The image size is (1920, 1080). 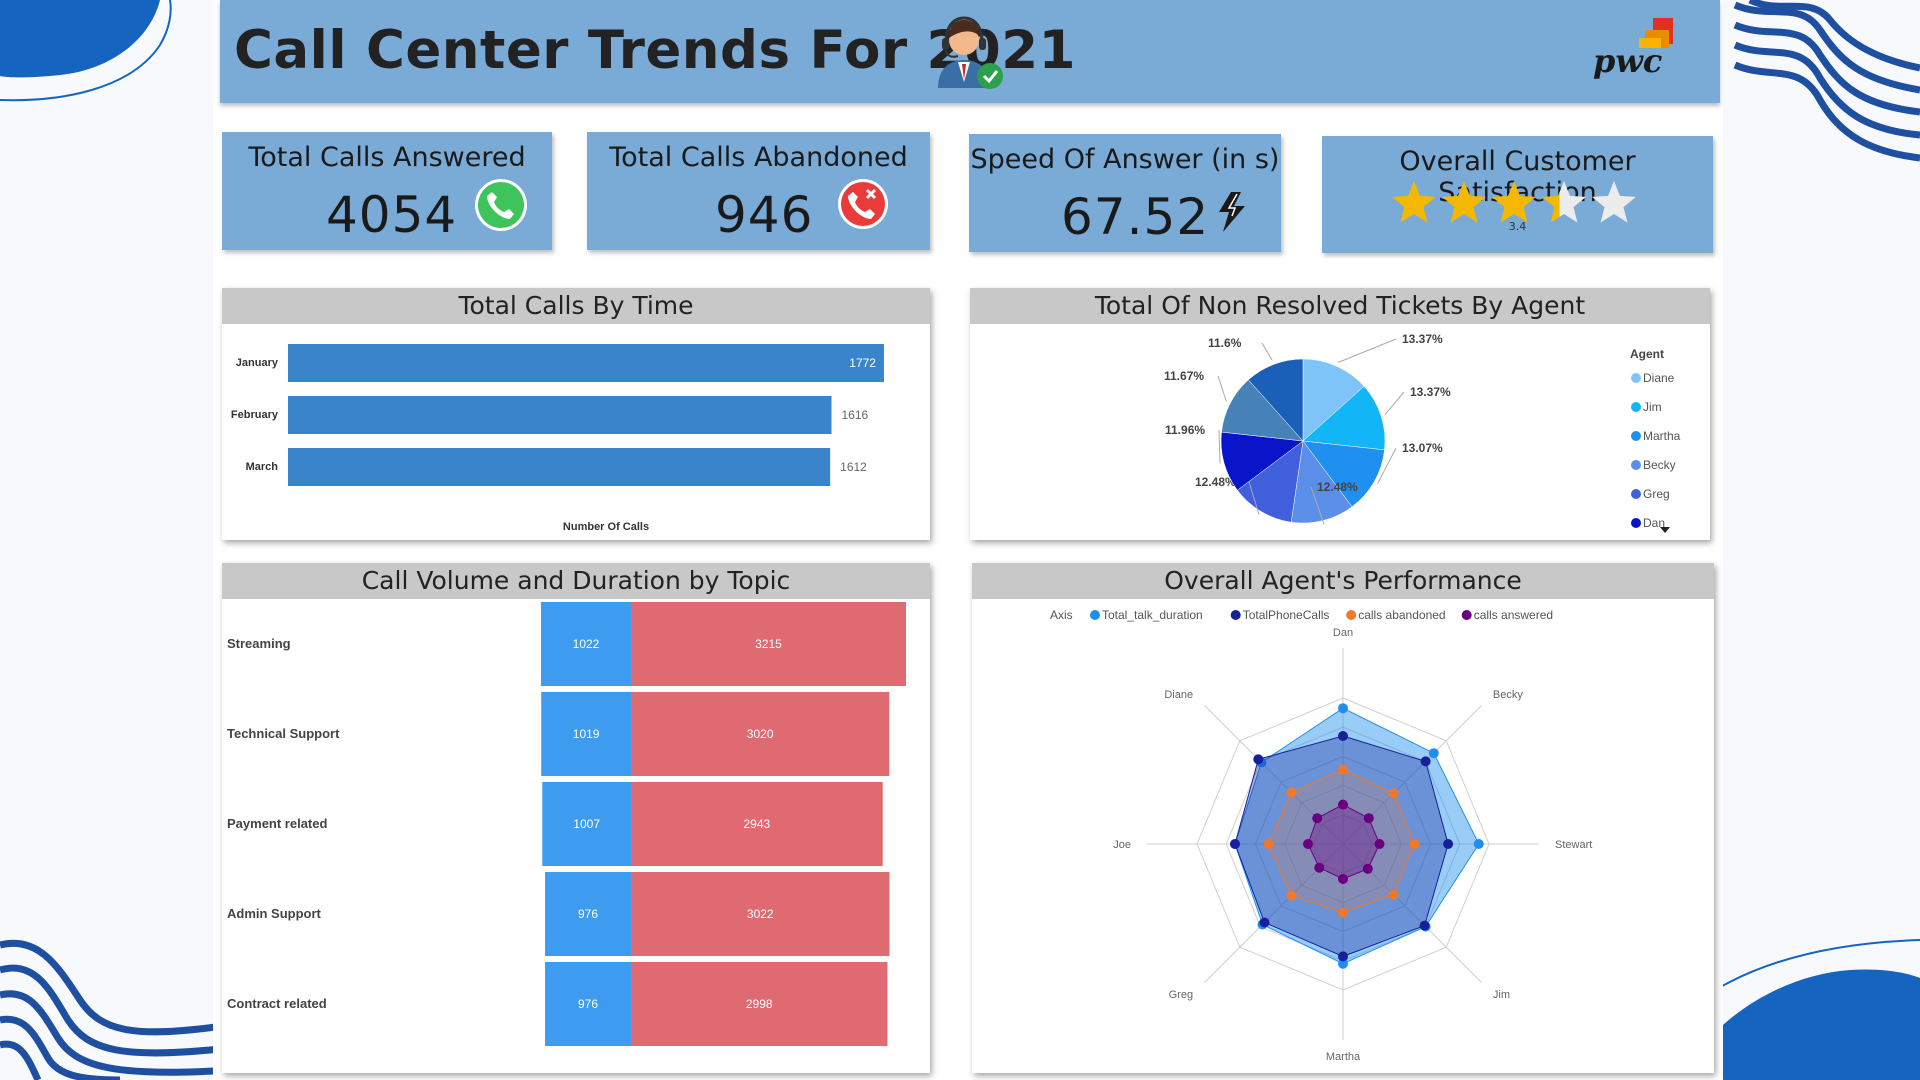 What do you see at coordinates (757, 824) in the screenshot?
I see `duration-label: 2943` at bounding box center [757, 824].